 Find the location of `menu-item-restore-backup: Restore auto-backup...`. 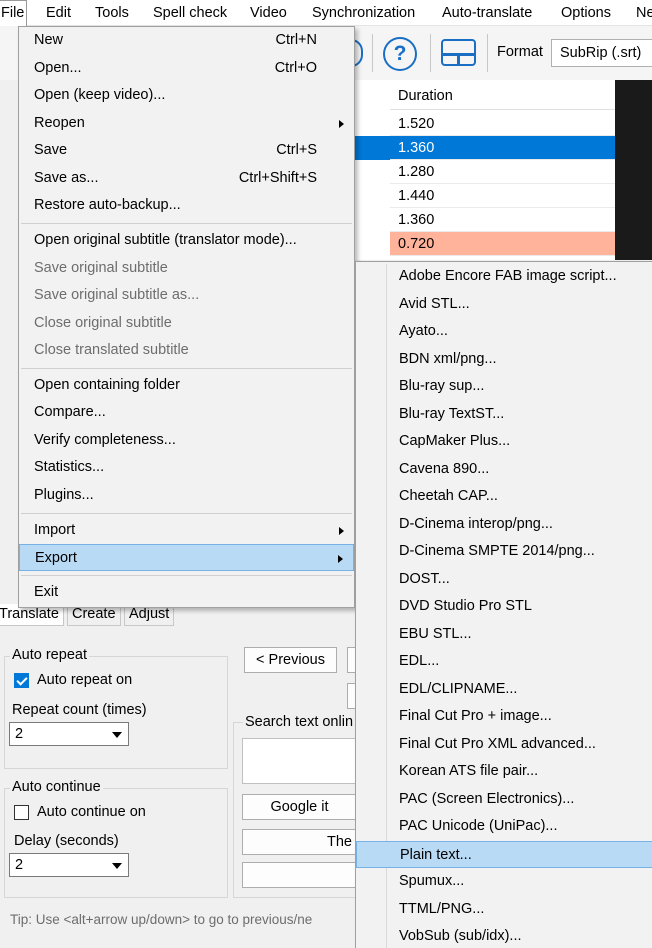

menu-item-restore-backup: Restore auto-backup... is located at coordinates (186, 205).